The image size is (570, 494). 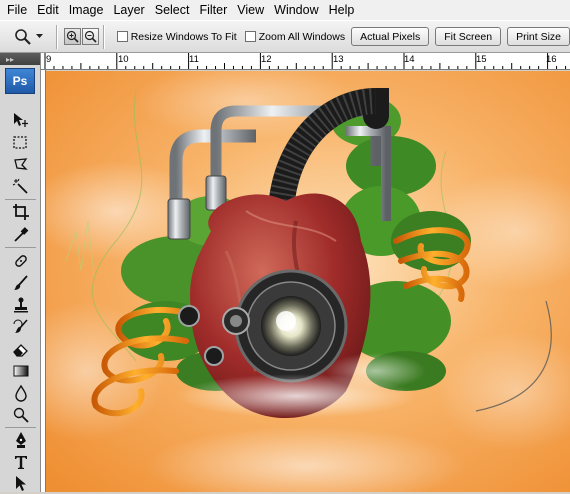 I want to click on magic-wand-tool, so click(x=21, y=187).